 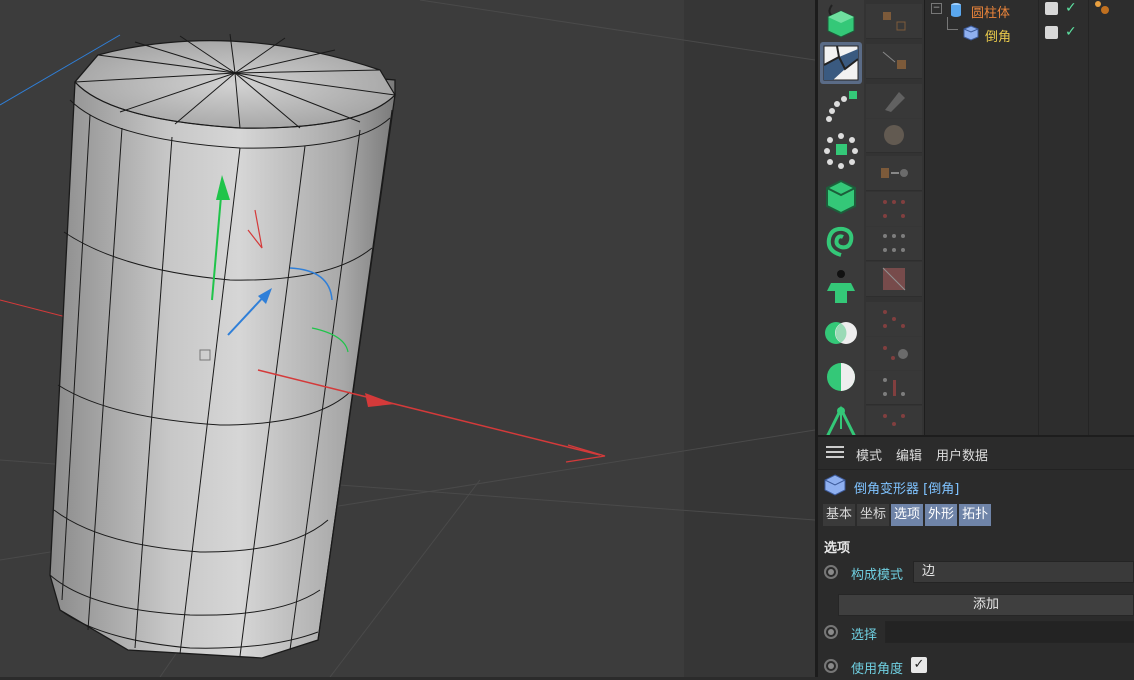 What do you see at coordinates (1071, 32) in the screenshot?
I see `enable-check-icon: ✓` at bounding box center [1071, 32].